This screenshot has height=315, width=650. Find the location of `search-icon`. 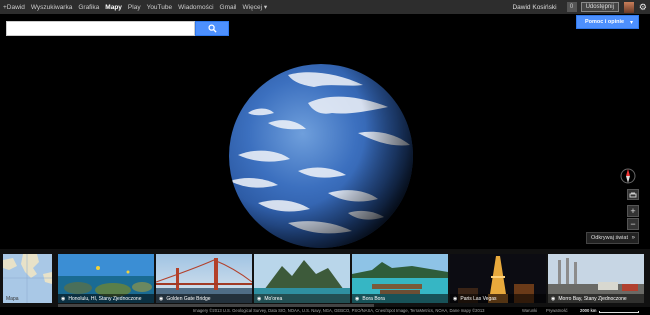

search-icon is located at coordinates (212, 28).